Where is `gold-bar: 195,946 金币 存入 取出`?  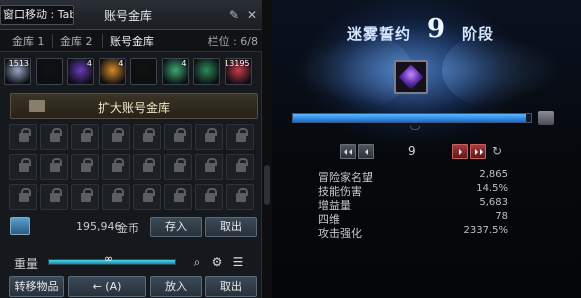
gold-bar: 195,946 金币 存入 取出 is located at coordinates (131, 227).